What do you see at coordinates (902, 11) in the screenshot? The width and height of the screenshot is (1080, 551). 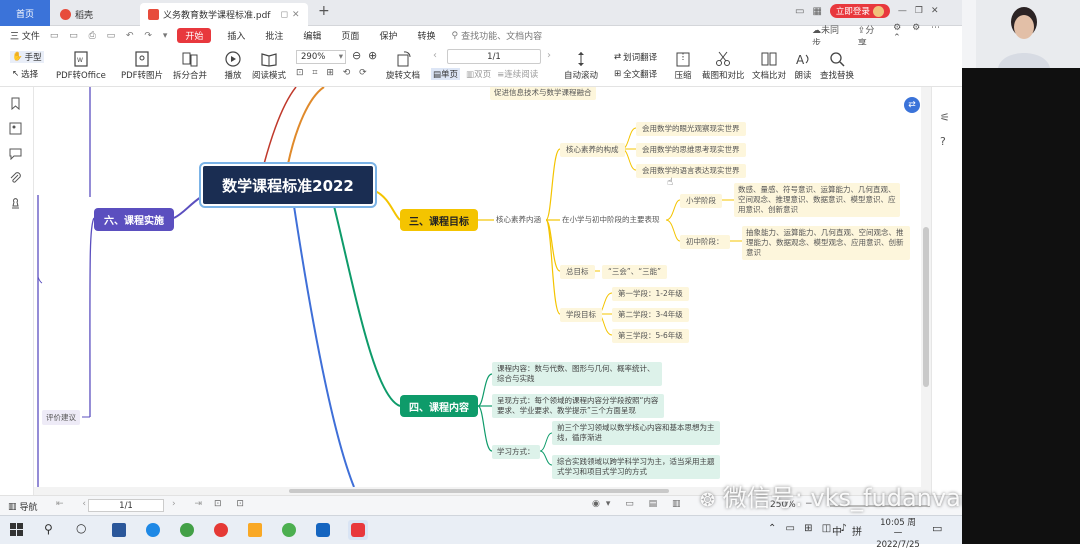 I see `minimize-icon: —` at bounding box center [902, 11].